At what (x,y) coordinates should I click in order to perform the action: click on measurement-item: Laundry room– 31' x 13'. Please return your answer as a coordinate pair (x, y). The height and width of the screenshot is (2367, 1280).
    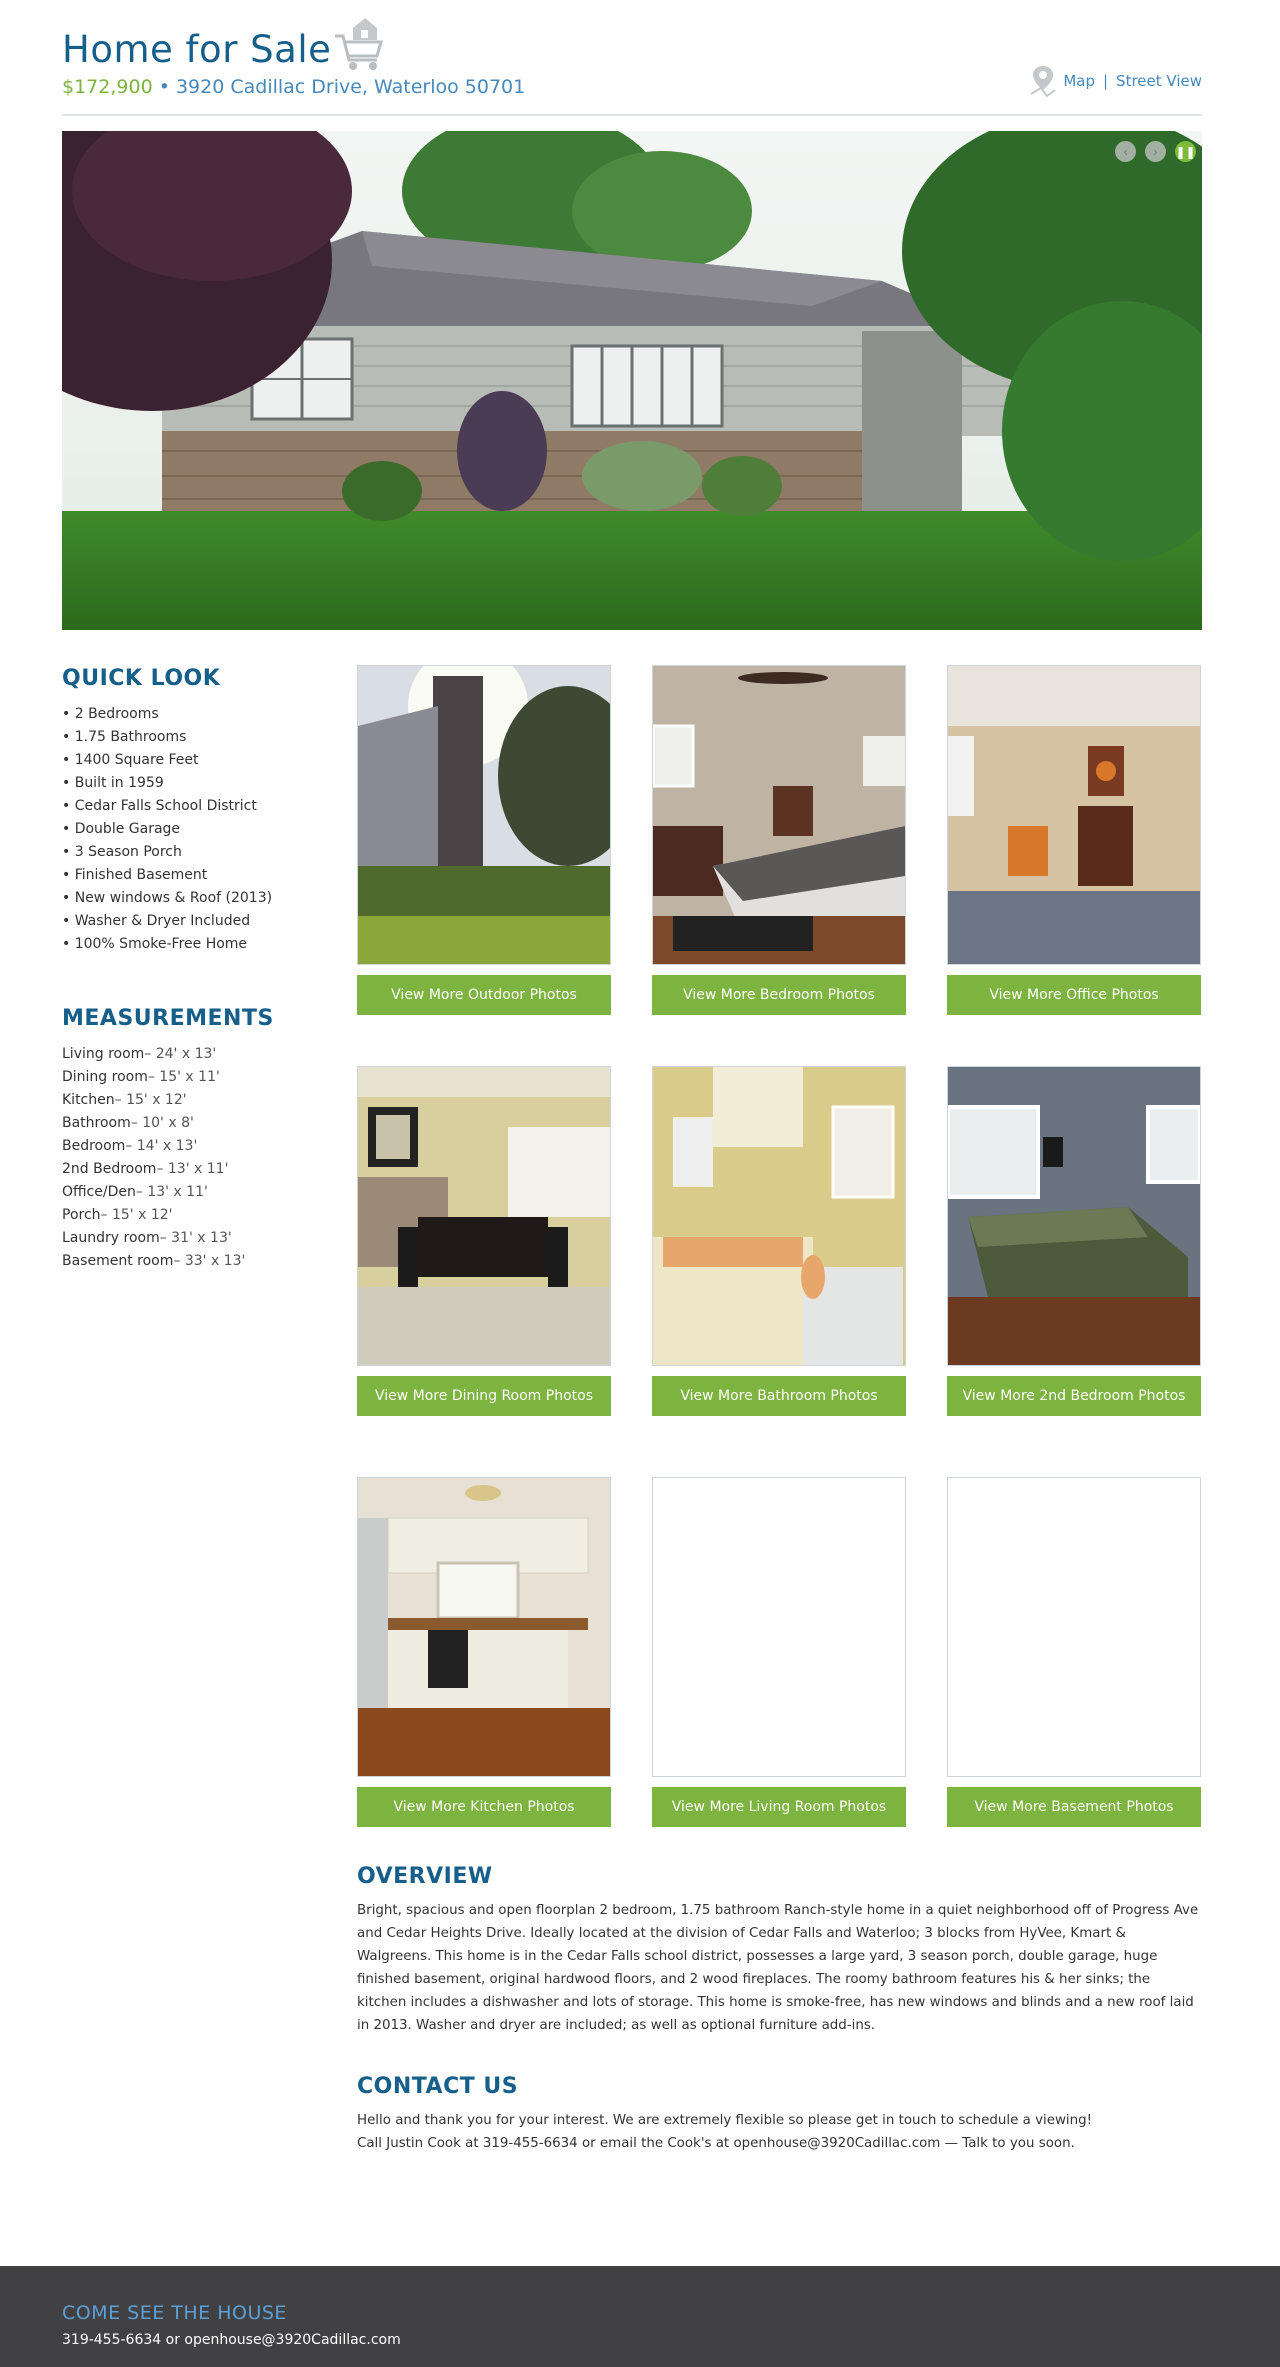
    Looking at the image, I should click on (168, 1238).